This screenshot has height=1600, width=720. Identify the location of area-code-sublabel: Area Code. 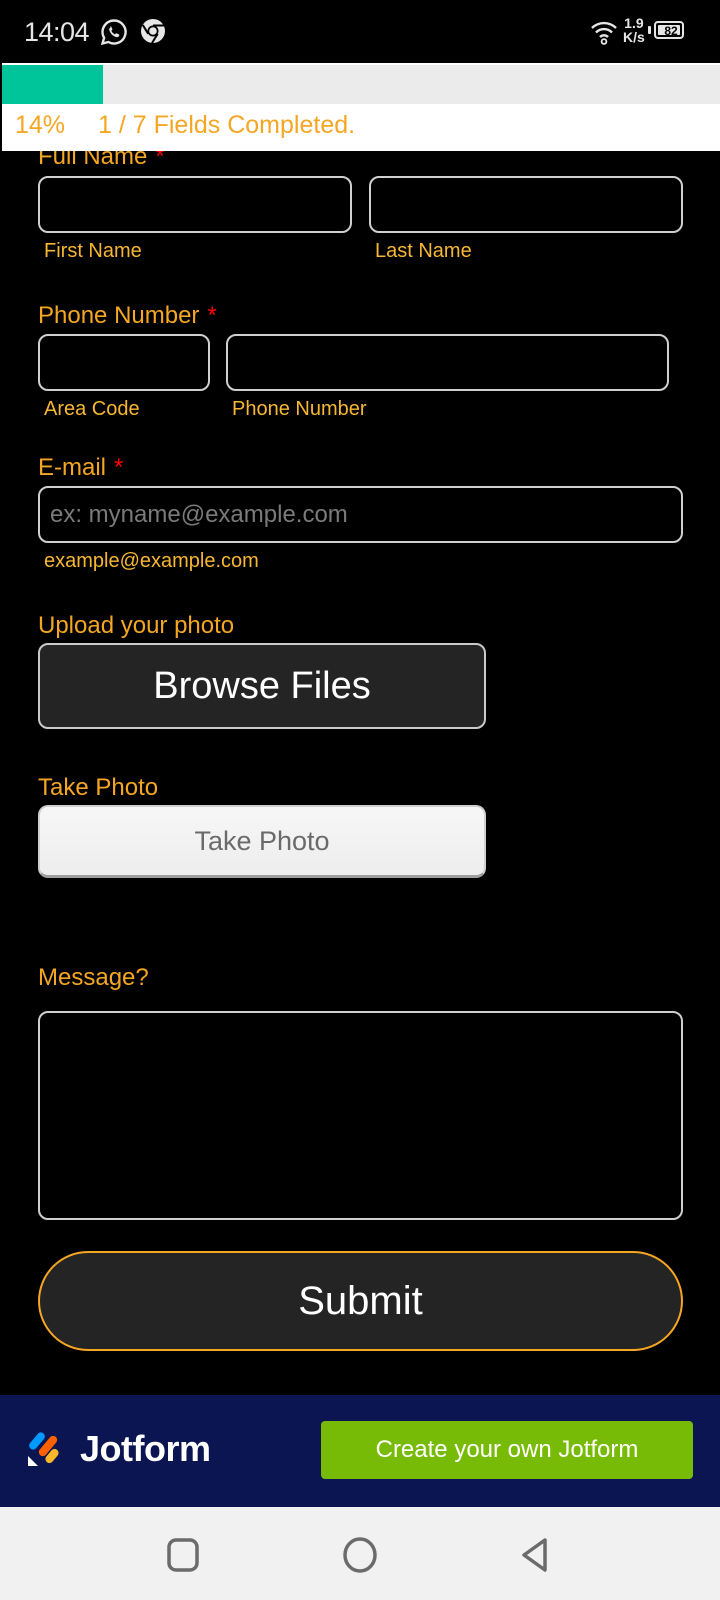
(92, 409).